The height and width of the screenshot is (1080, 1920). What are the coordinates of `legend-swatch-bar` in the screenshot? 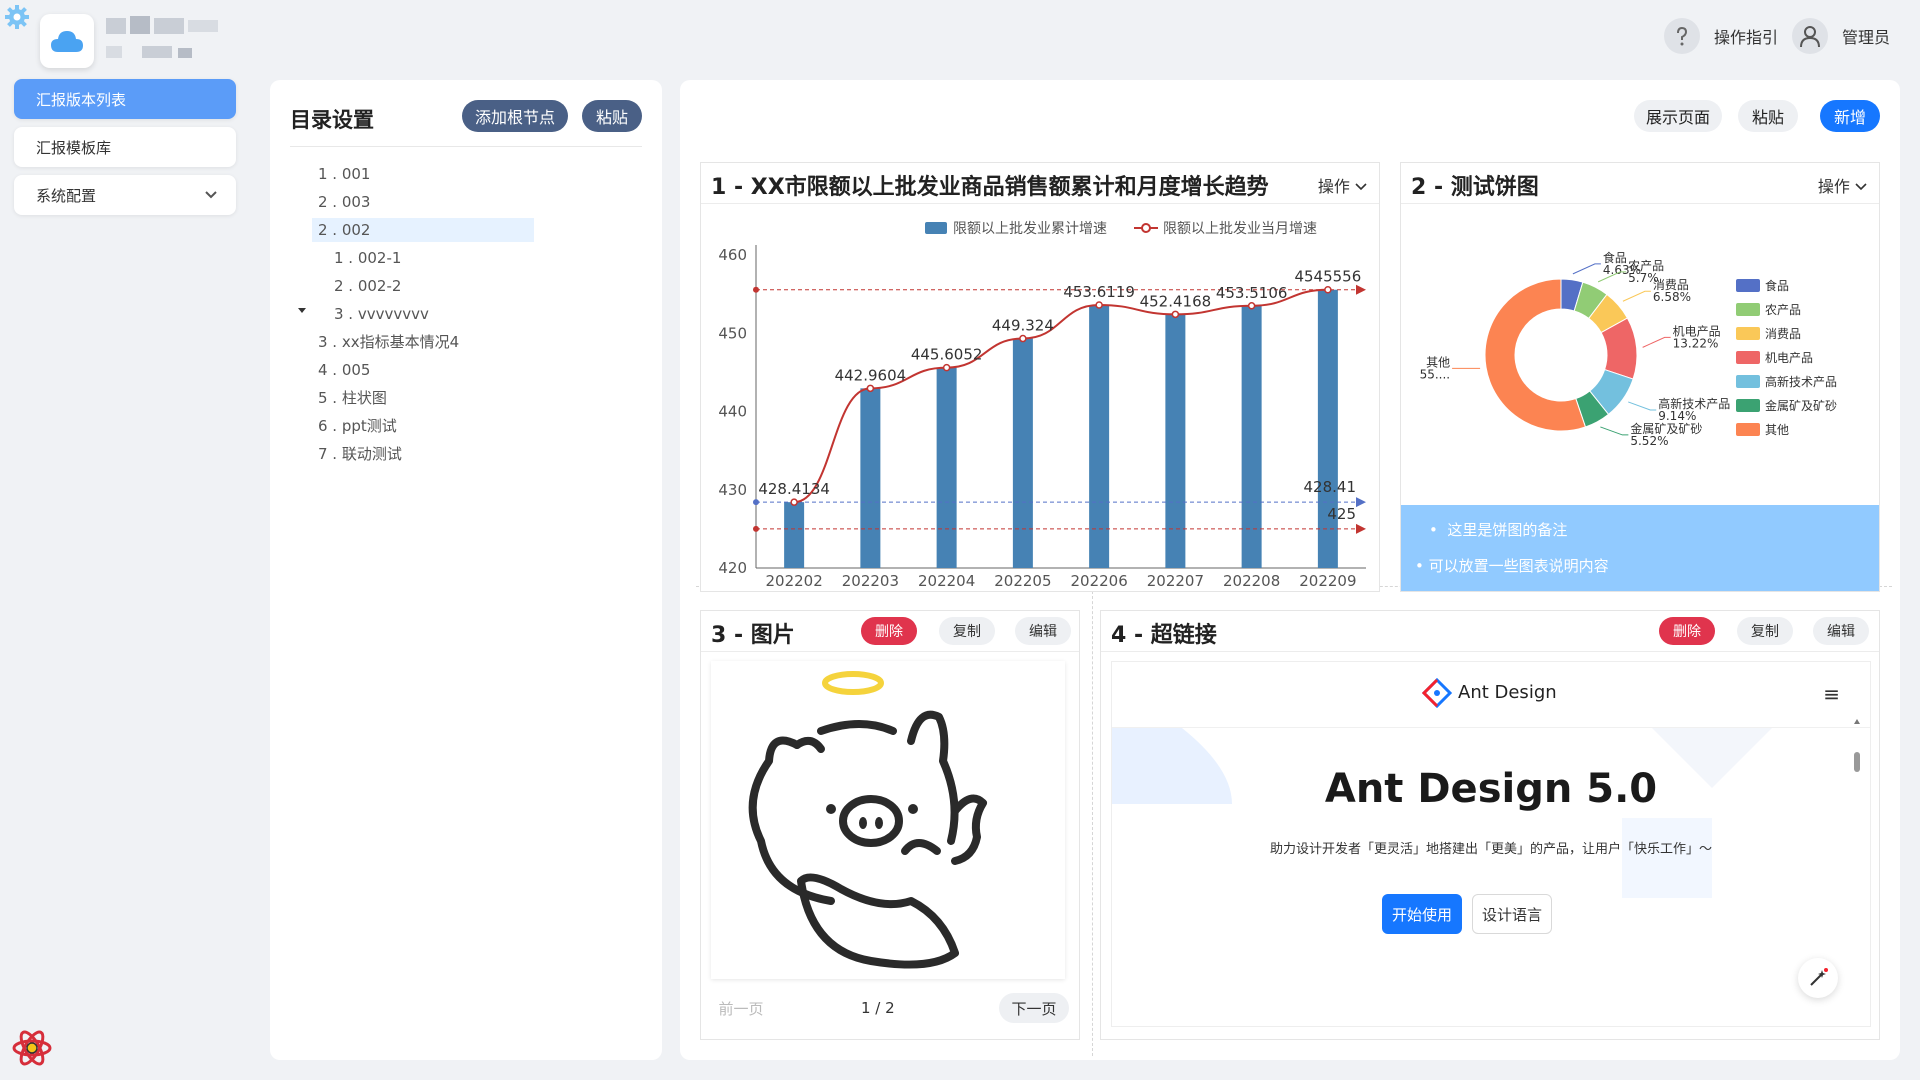 It's located at (936, 228).